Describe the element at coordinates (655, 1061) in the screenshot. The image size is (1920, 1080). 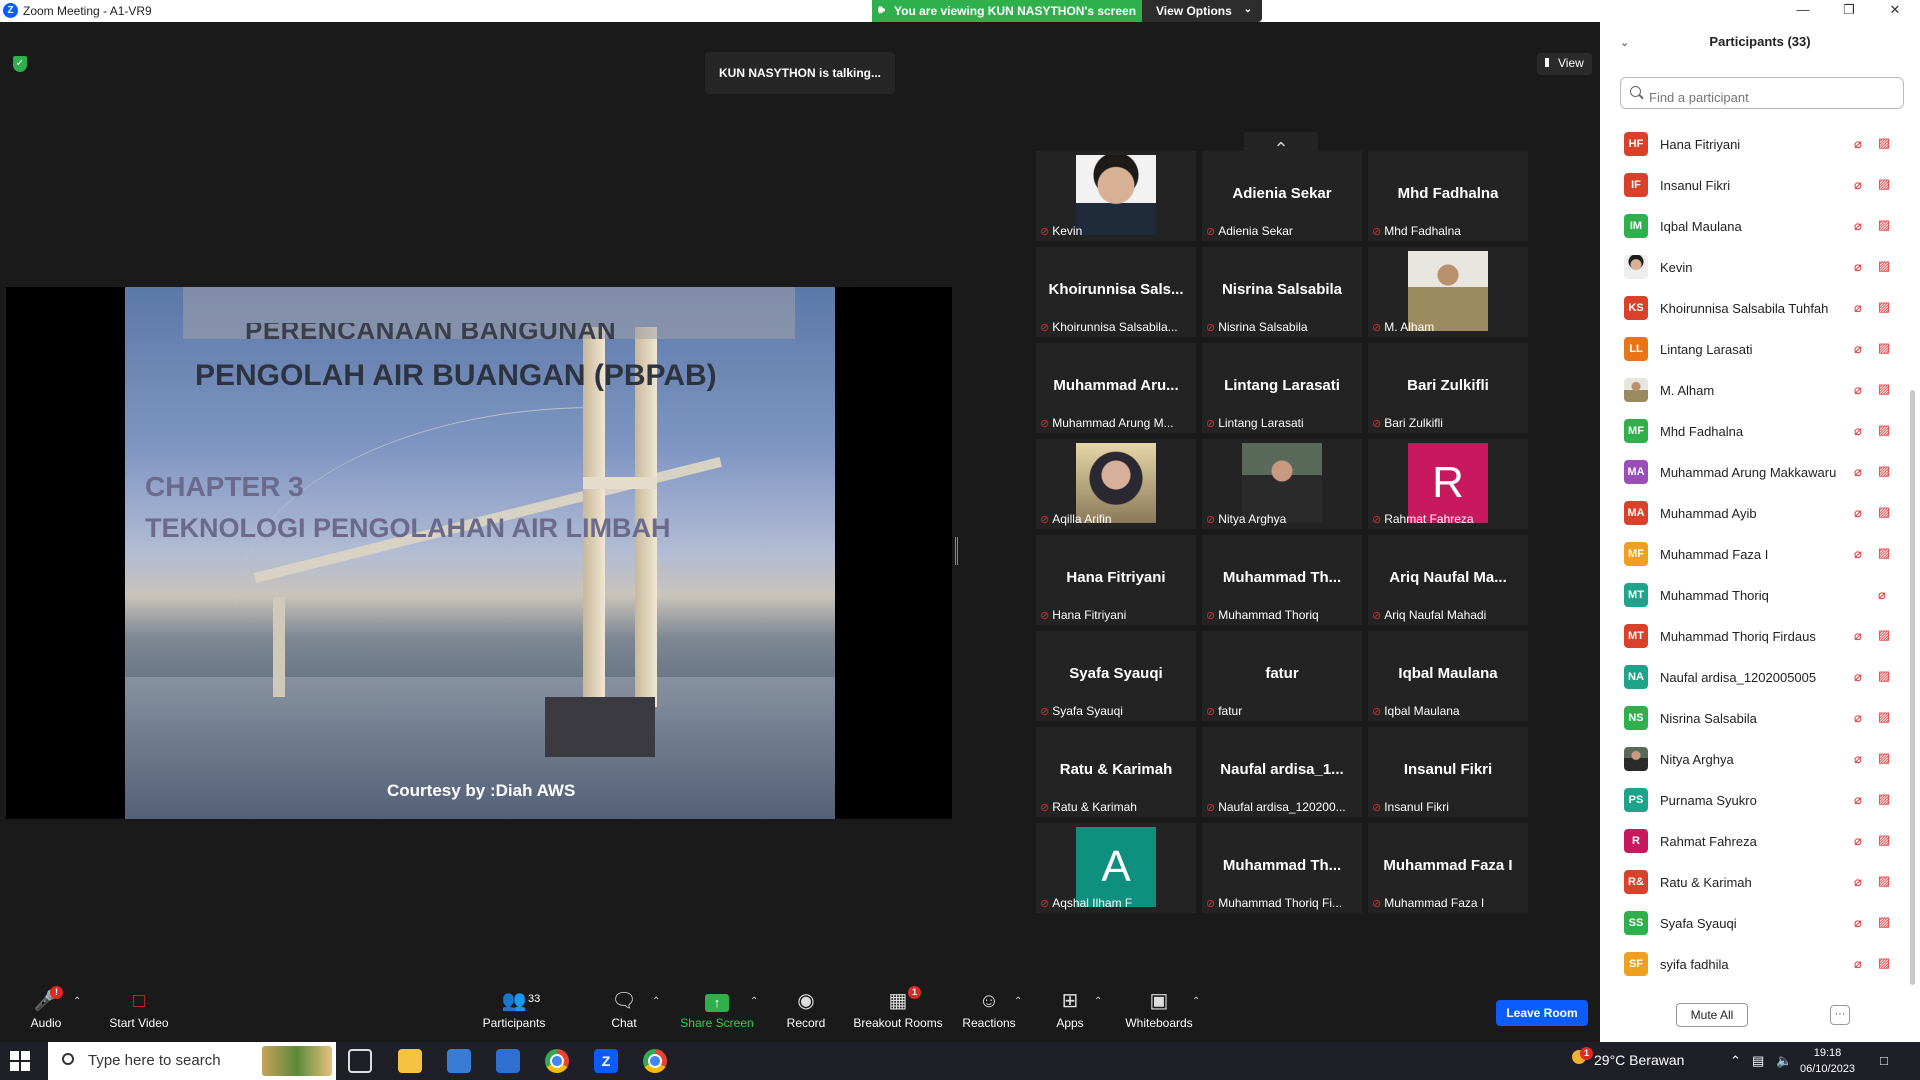
I see `chrome-profile-icon` at that location.